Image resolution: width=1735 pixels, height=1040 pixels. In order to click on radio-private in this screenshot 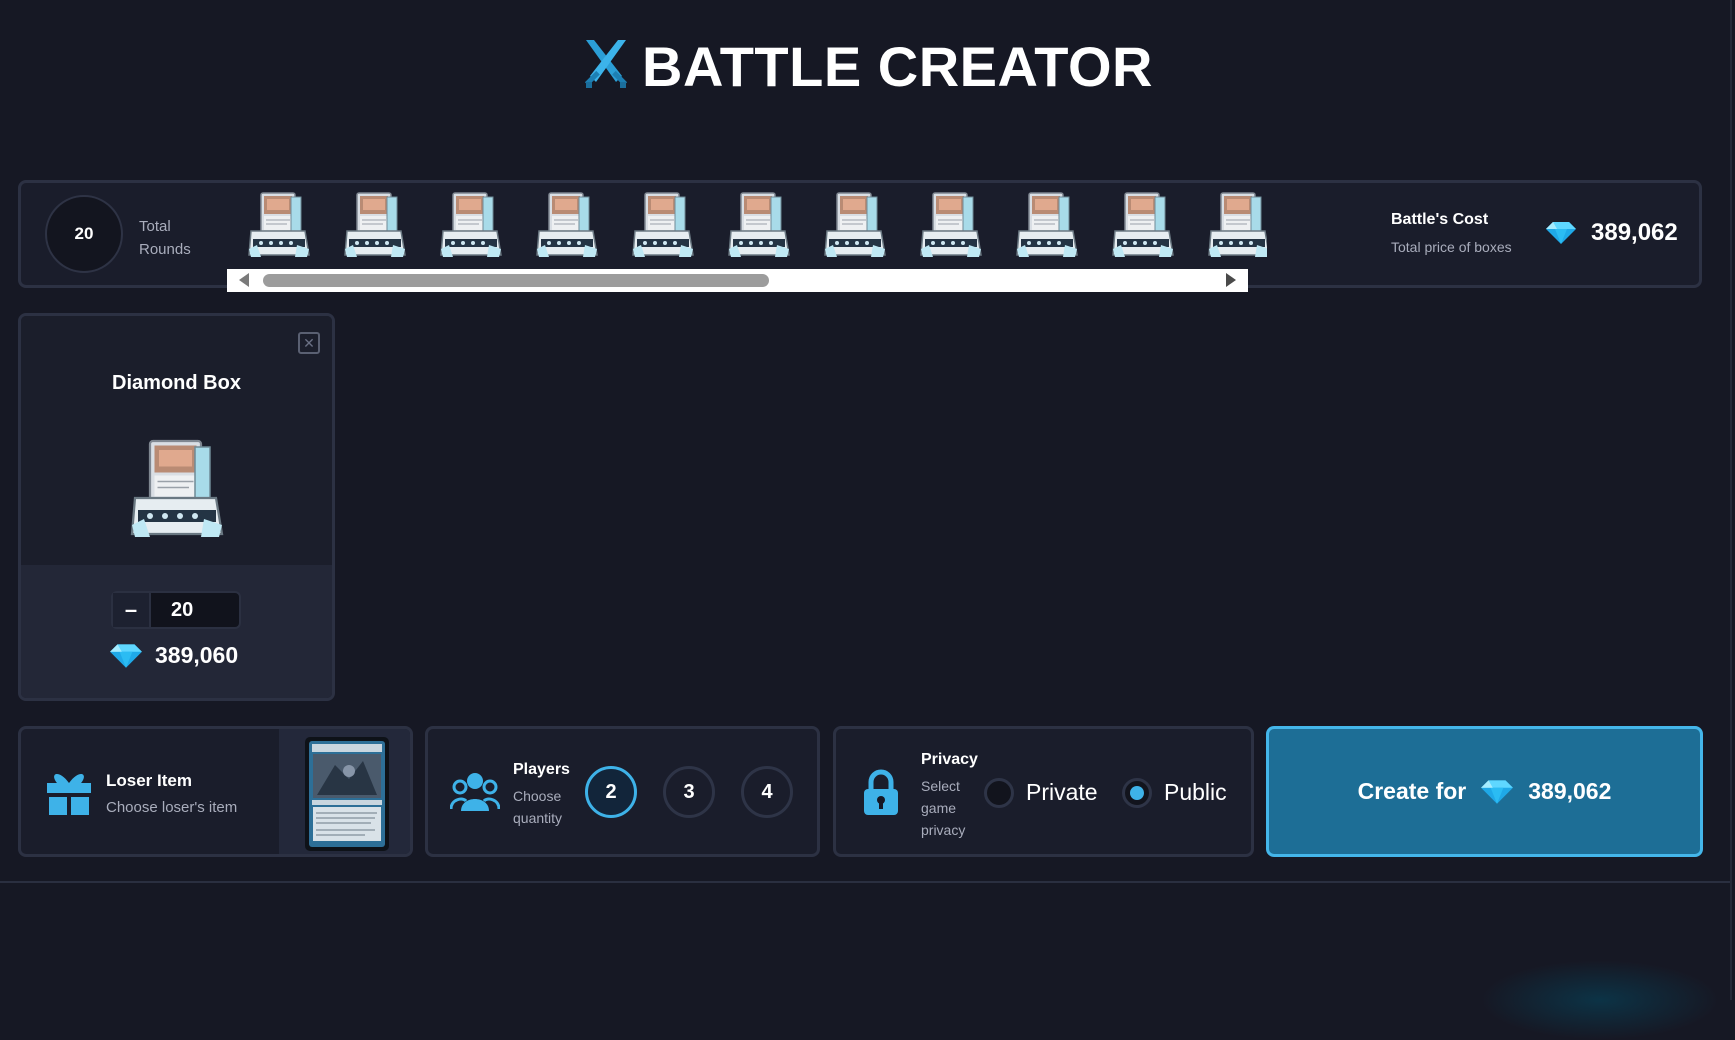, I will do `click(999, 793)`.